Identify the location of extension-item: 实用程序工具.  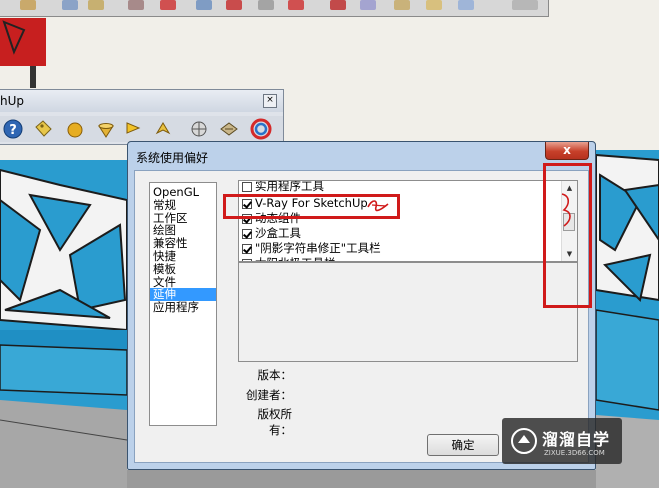
(283, 187).